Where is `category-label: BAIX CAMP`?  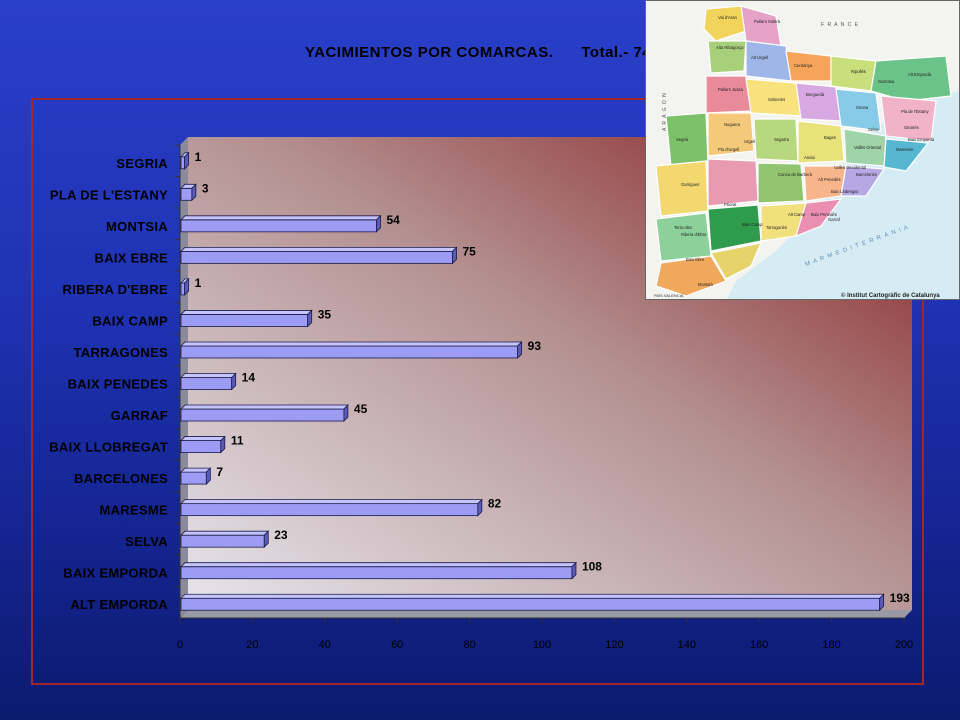 category-label: BAIX CAMP is located at coordinates (130, 320).